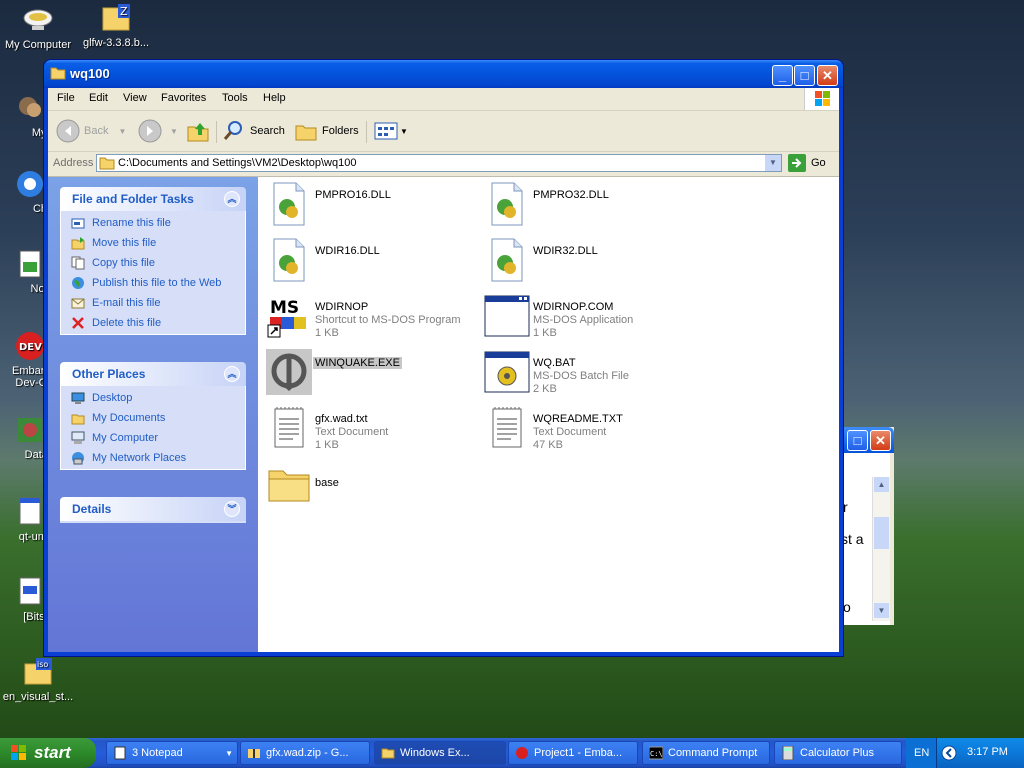  Describe the element at coordinates (881, 549) in the screenshot. I see `background-scrollbar: ▲ ▼` at that location.